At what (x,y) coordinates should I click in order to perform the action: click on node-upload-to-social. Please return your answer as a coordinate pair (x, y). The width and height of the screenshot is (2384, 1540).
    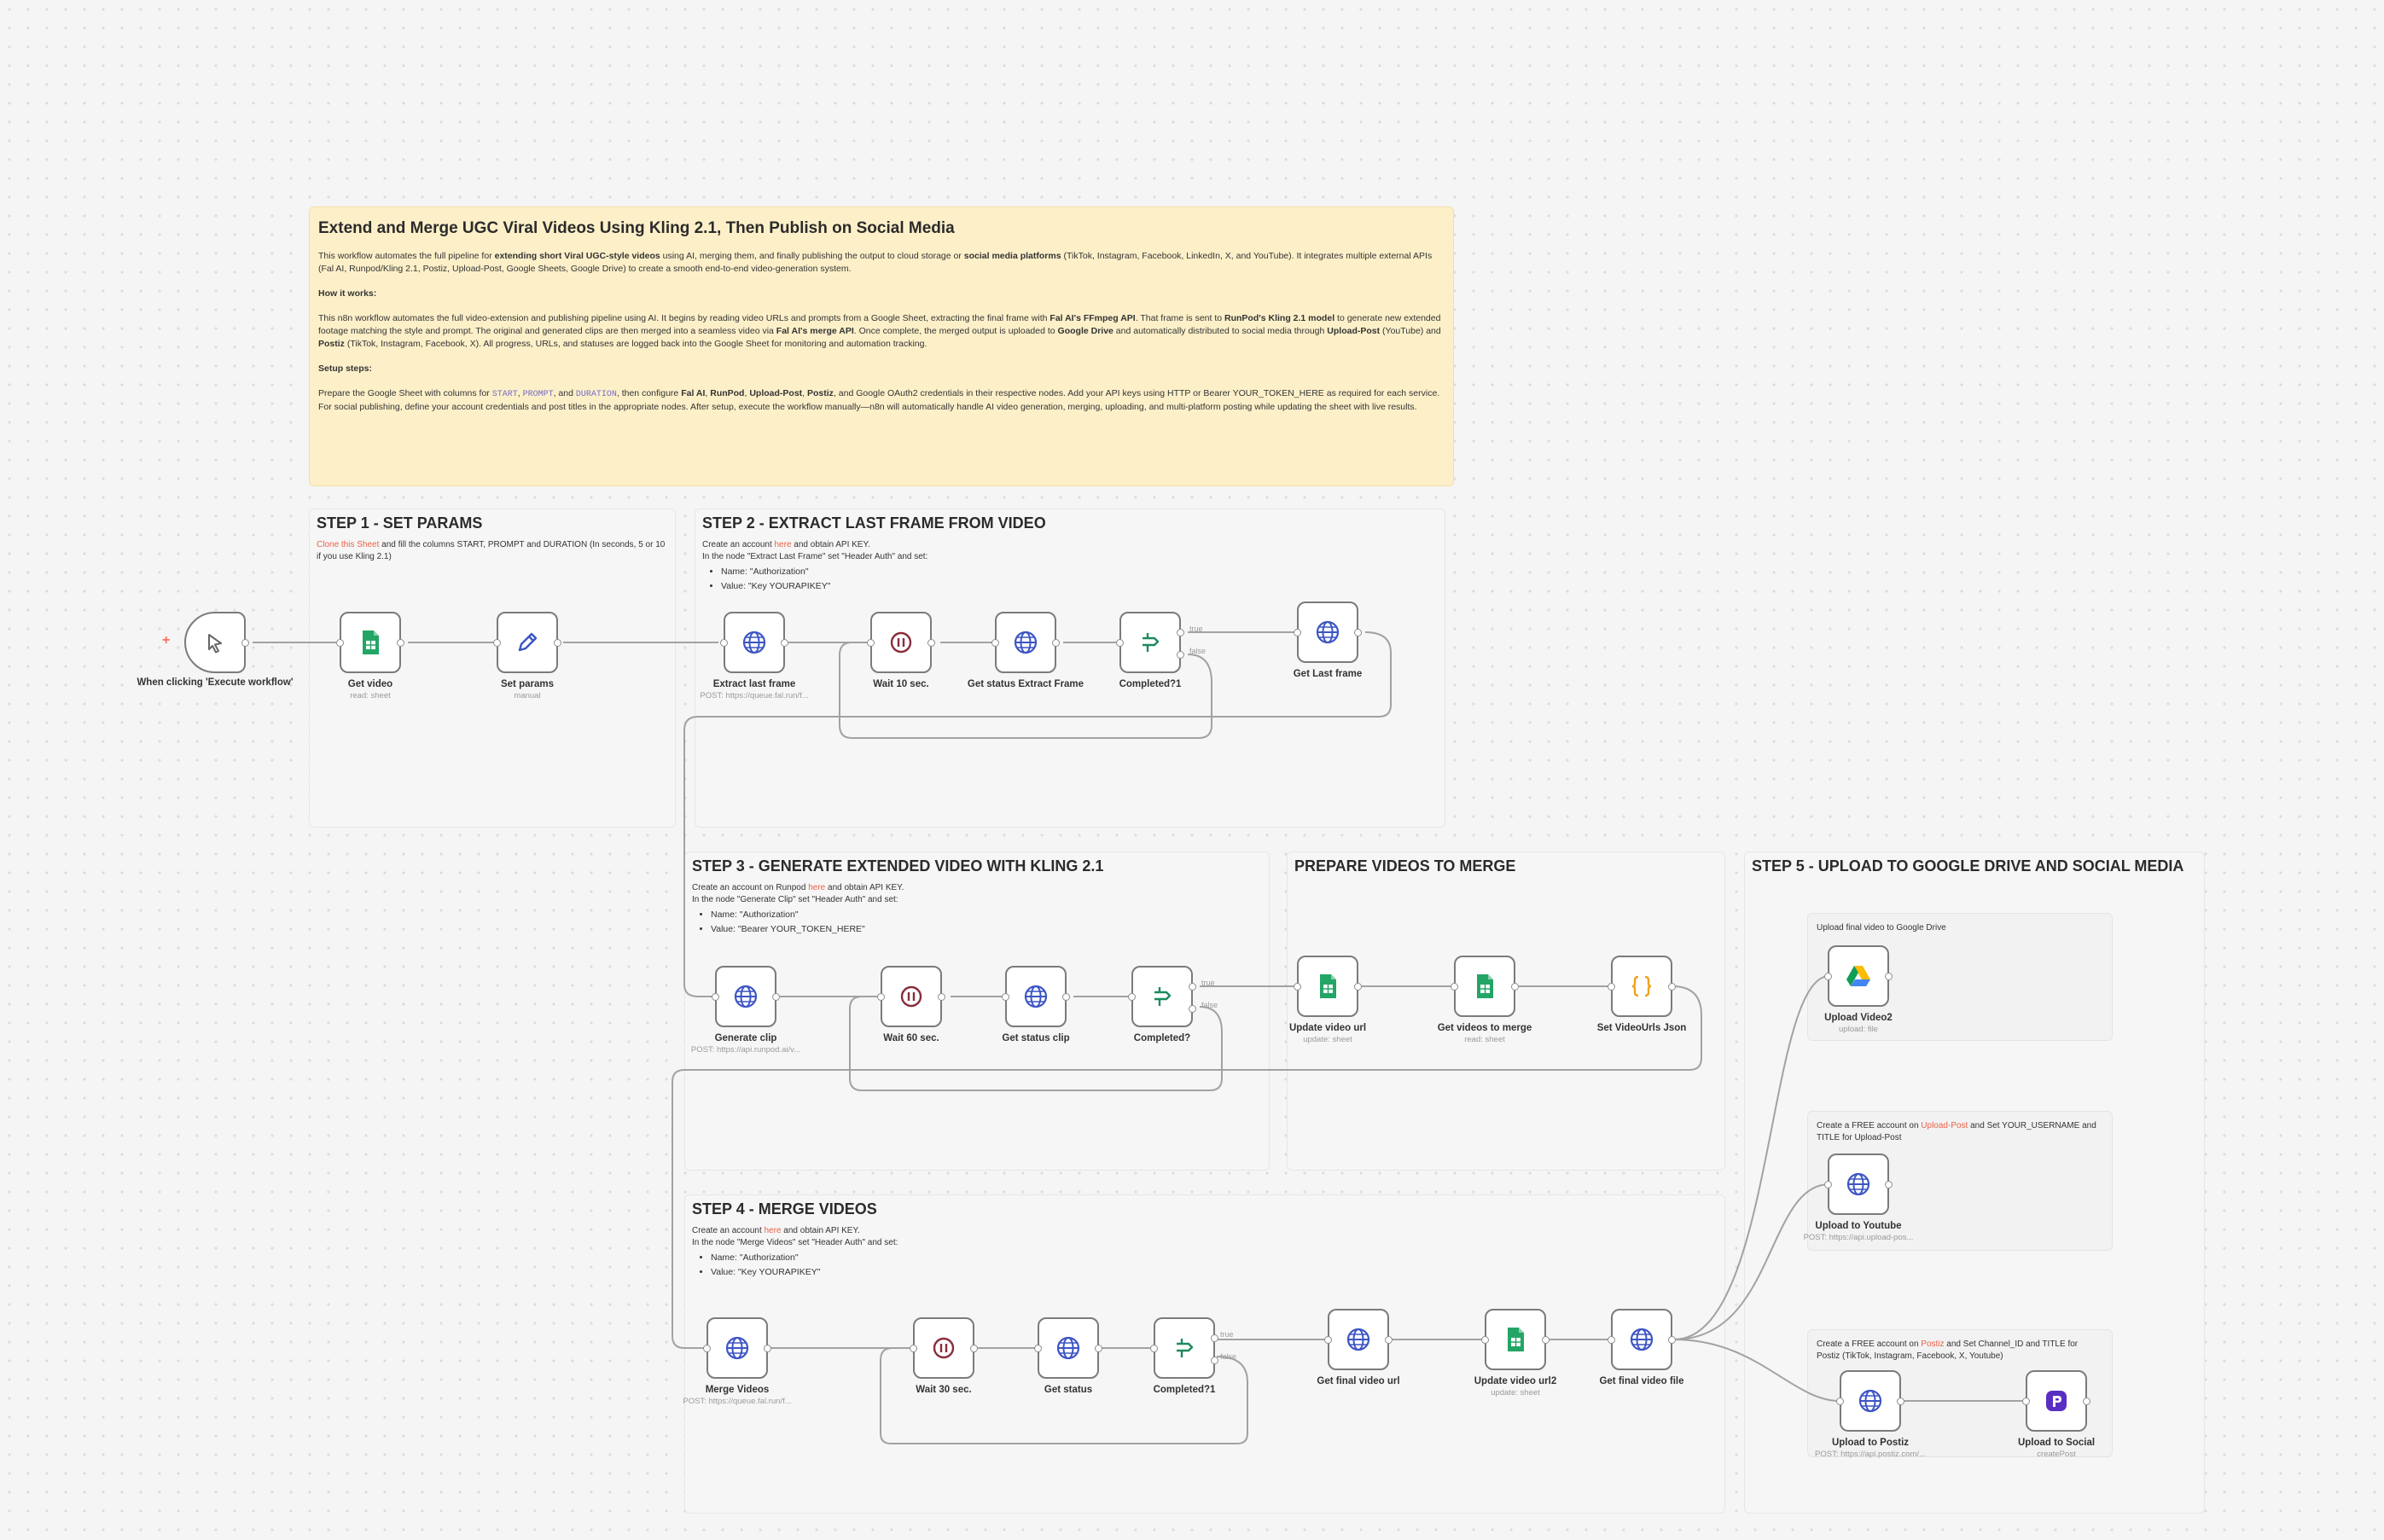
    Looking at the image, I should click on (2056, 1401).